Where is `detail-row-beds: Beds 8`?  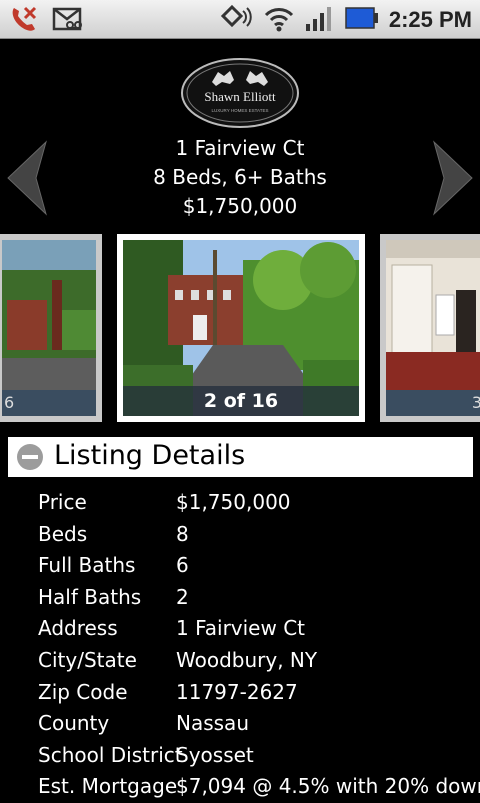
detail-row-beds: Beds 8 is located at coordinates (259, 535).